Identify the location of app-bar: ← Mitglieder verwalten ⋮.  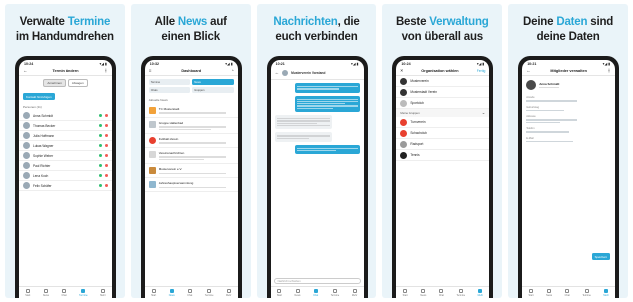
(569, 71).